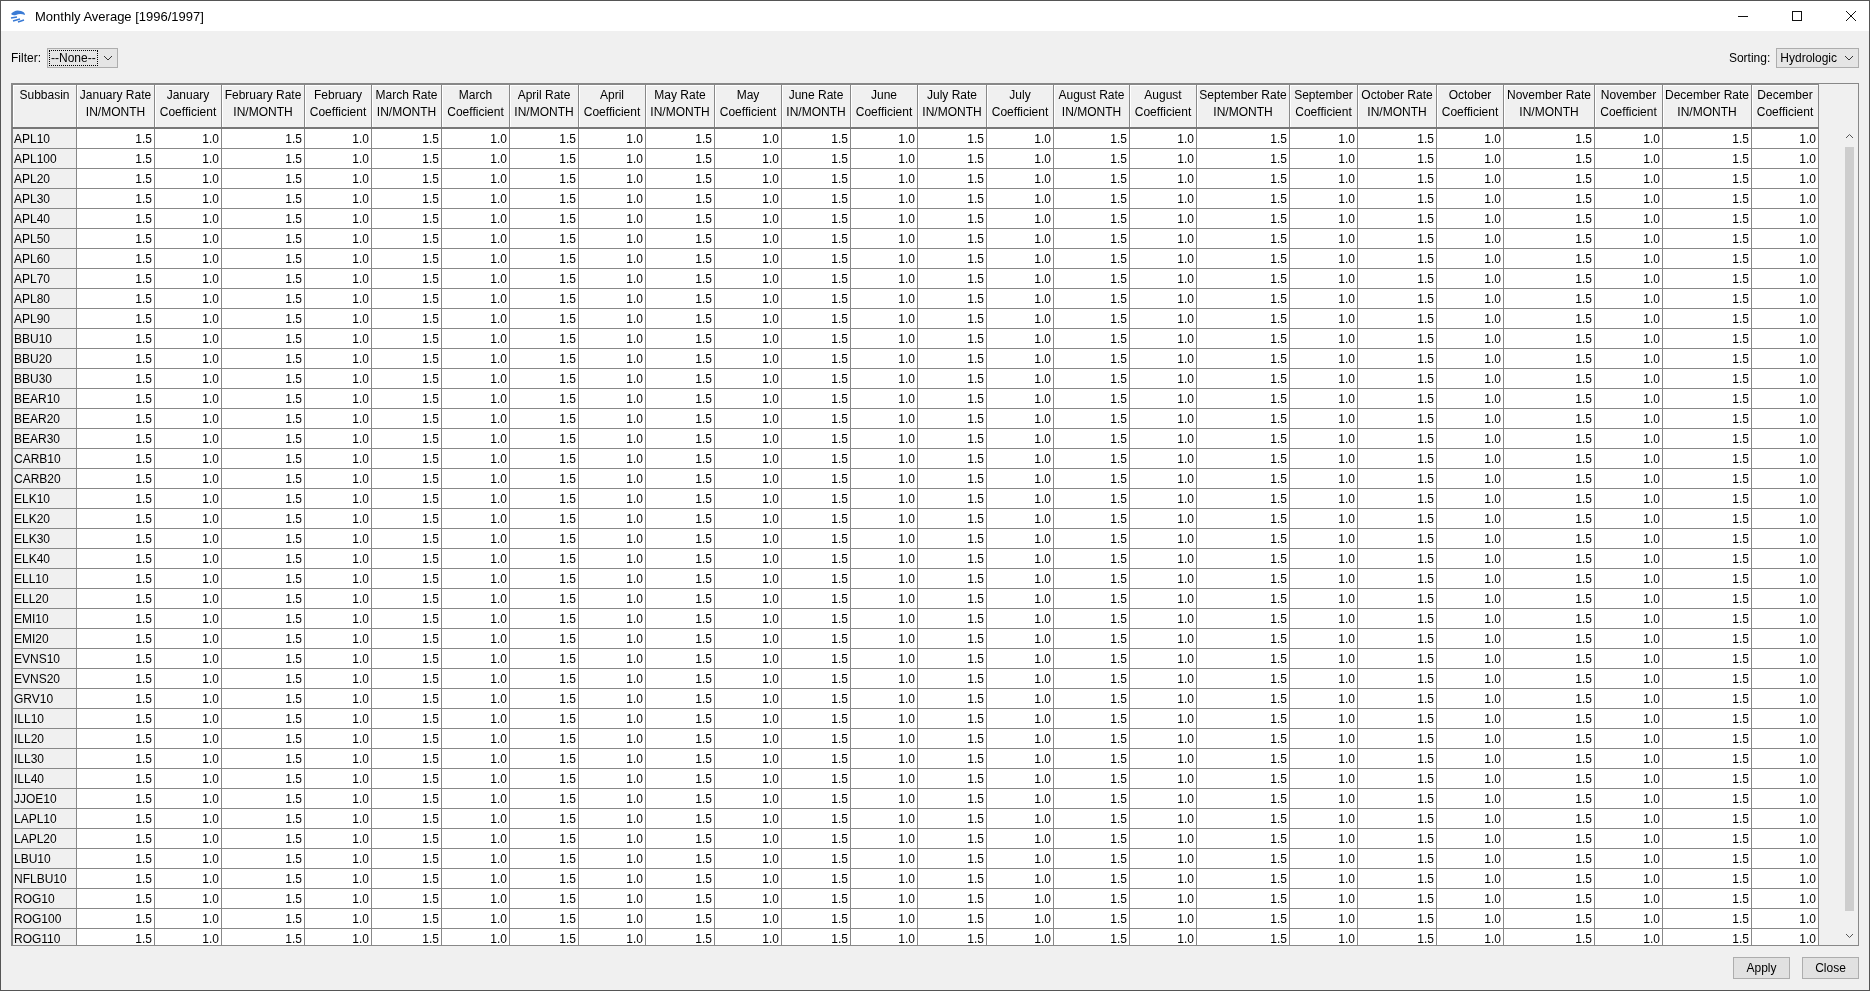 This screenshot has height=991, width=1870. What do you see at coordinates (1323, 106) in the screenshot?
I see `column-header: September Coefficient` at bounding box center [1323, 106].